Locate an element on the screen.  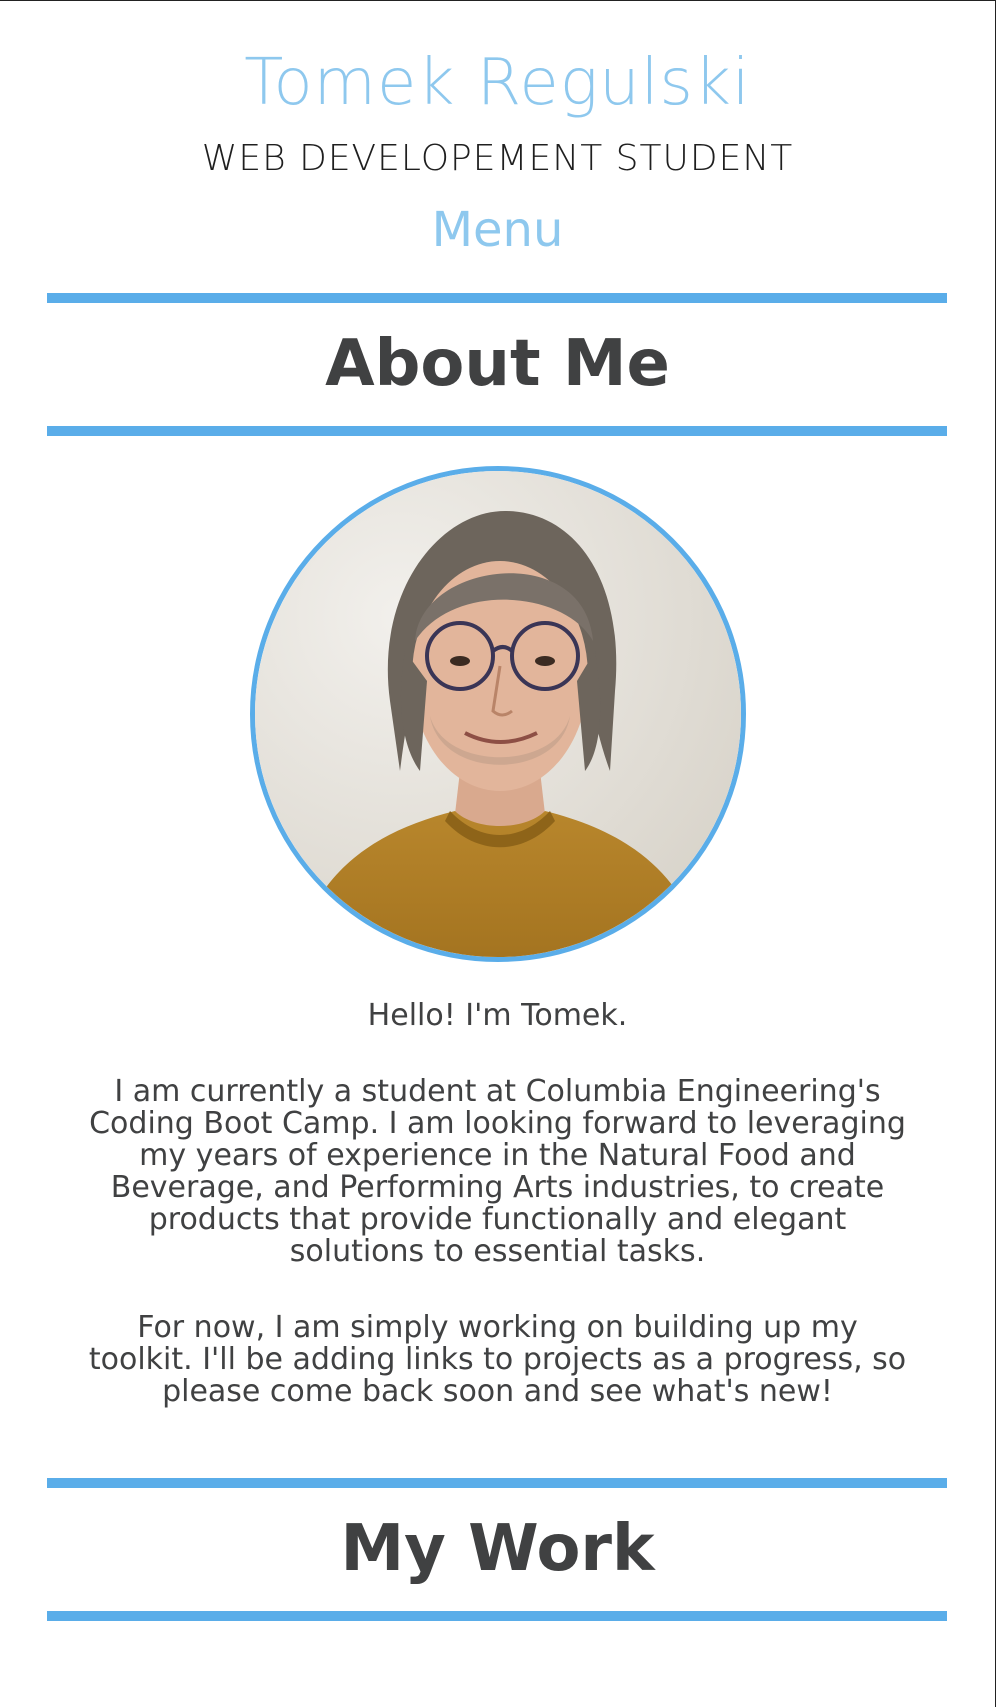
work-section: My Work is located at coordinates (497, 1549).